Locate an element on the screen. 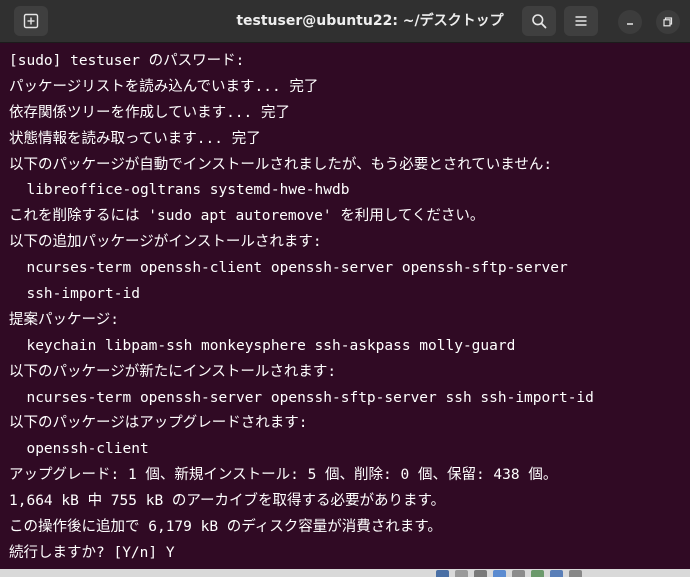 This screenshot has height=577, width=690. terminal-line: 状態情報を読み取っています... 完了 is located at coordinates (135, 138).